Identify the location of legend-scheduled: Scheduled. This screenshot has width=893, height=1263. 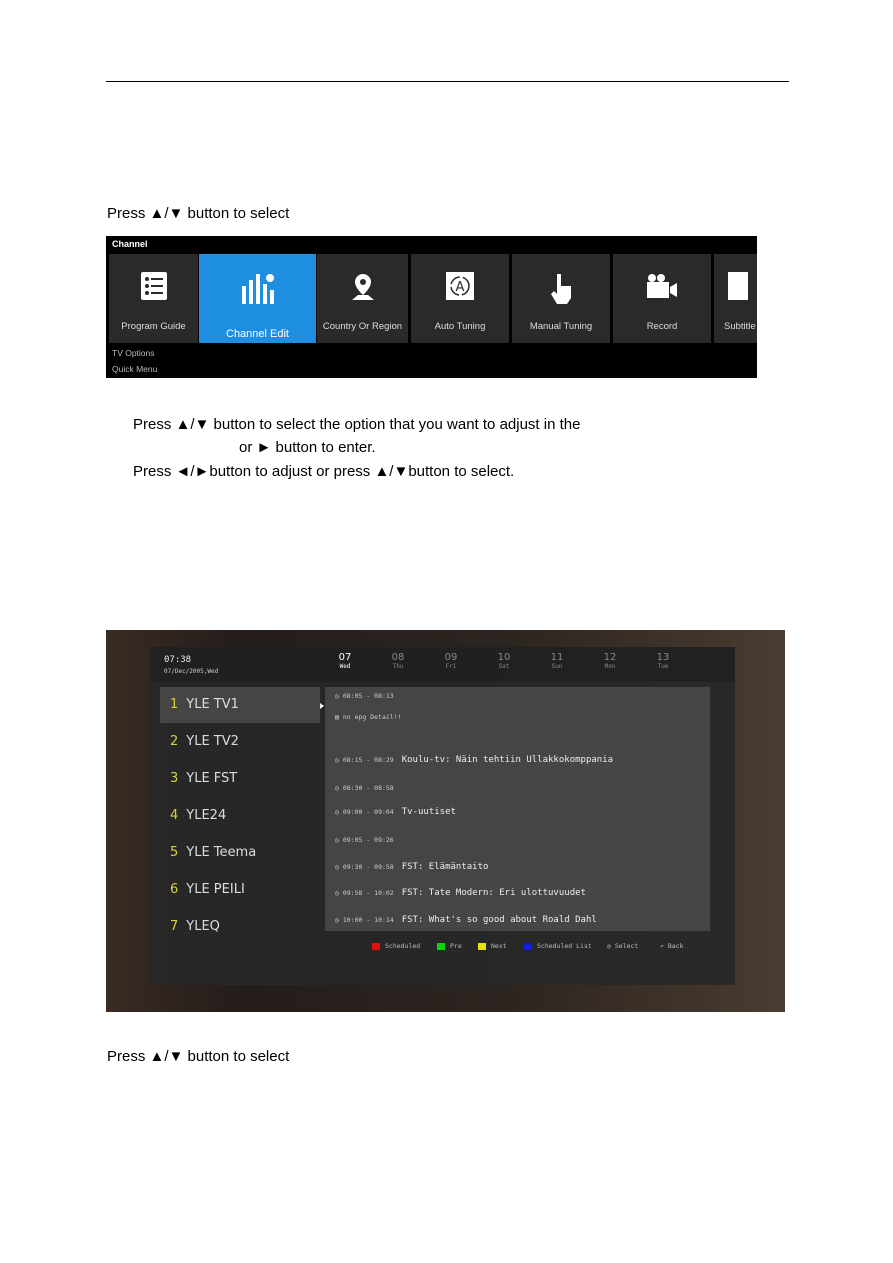
(396, 946).